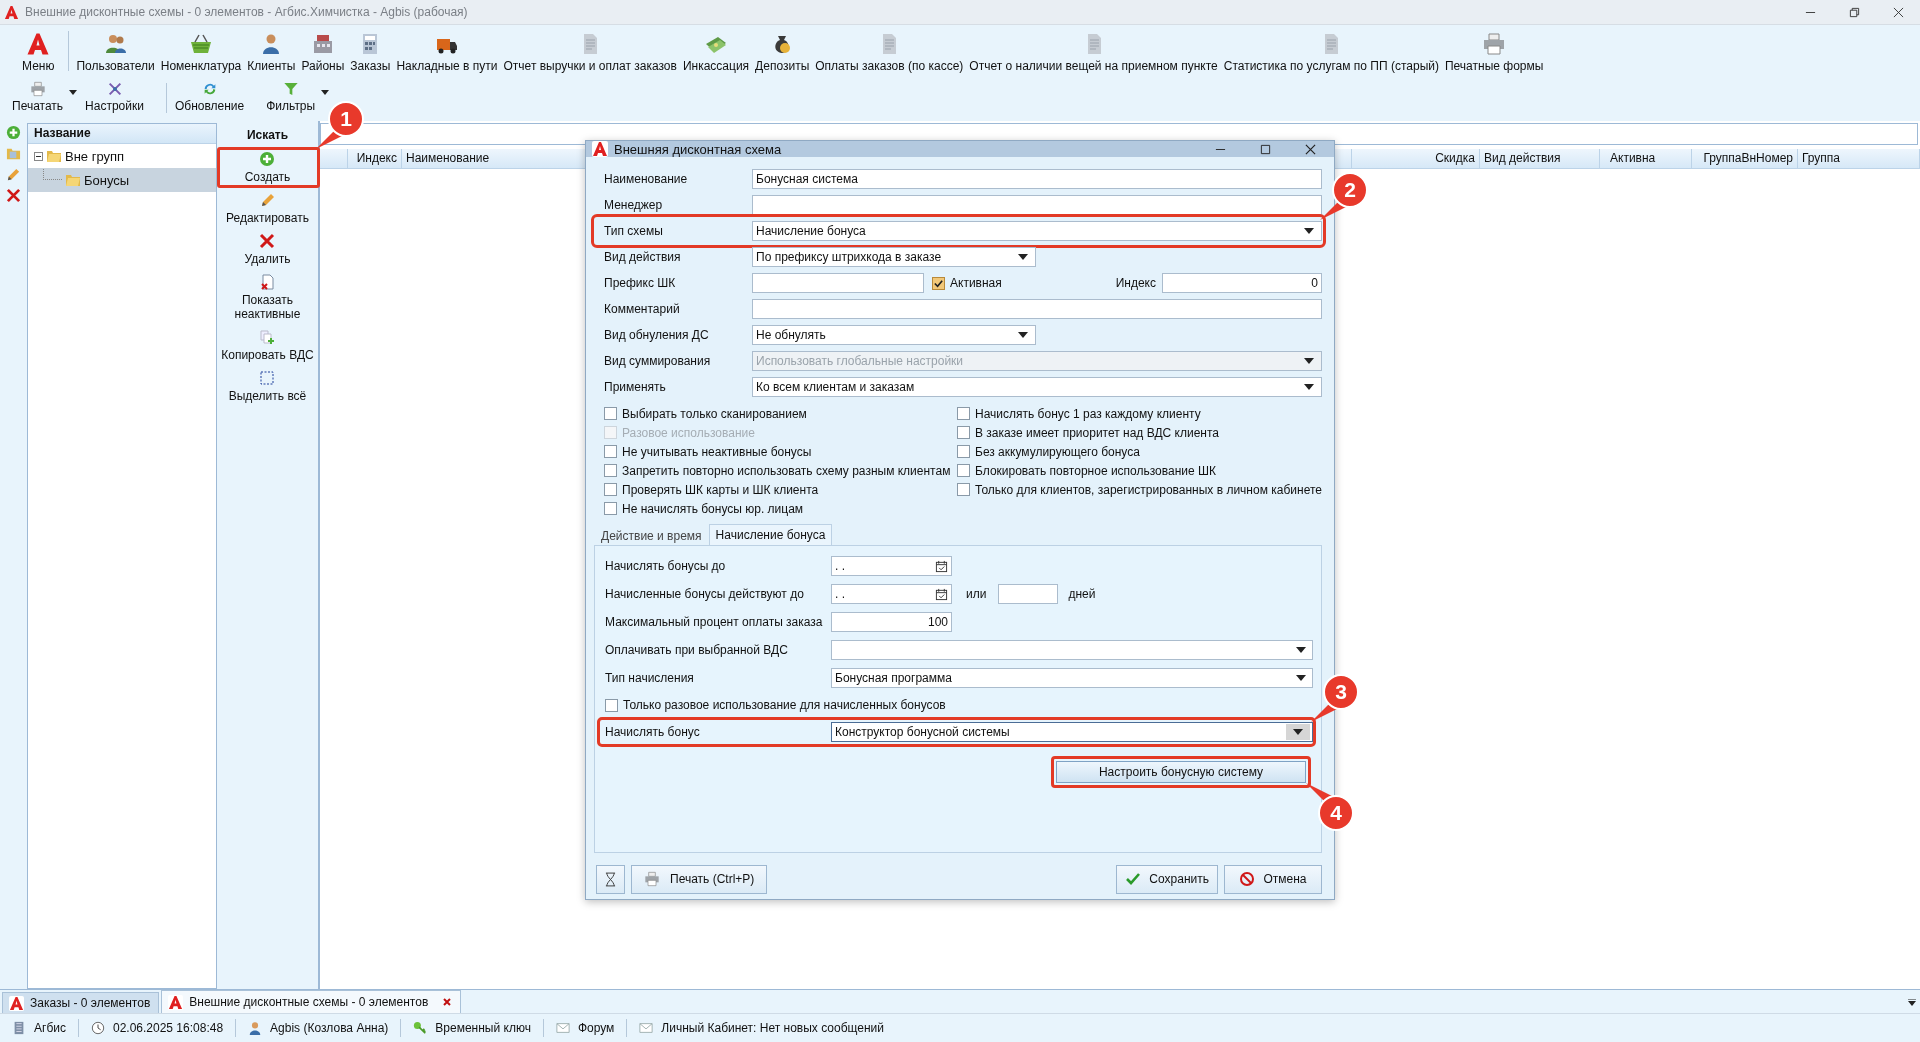 Image resolution: width=1920 pixels, height=1042 pixels. What do you see at coordinates (1072, 678) in the screenshot?
I see `dropdown: Бонусная программа` at bounding box center [1072, 678].